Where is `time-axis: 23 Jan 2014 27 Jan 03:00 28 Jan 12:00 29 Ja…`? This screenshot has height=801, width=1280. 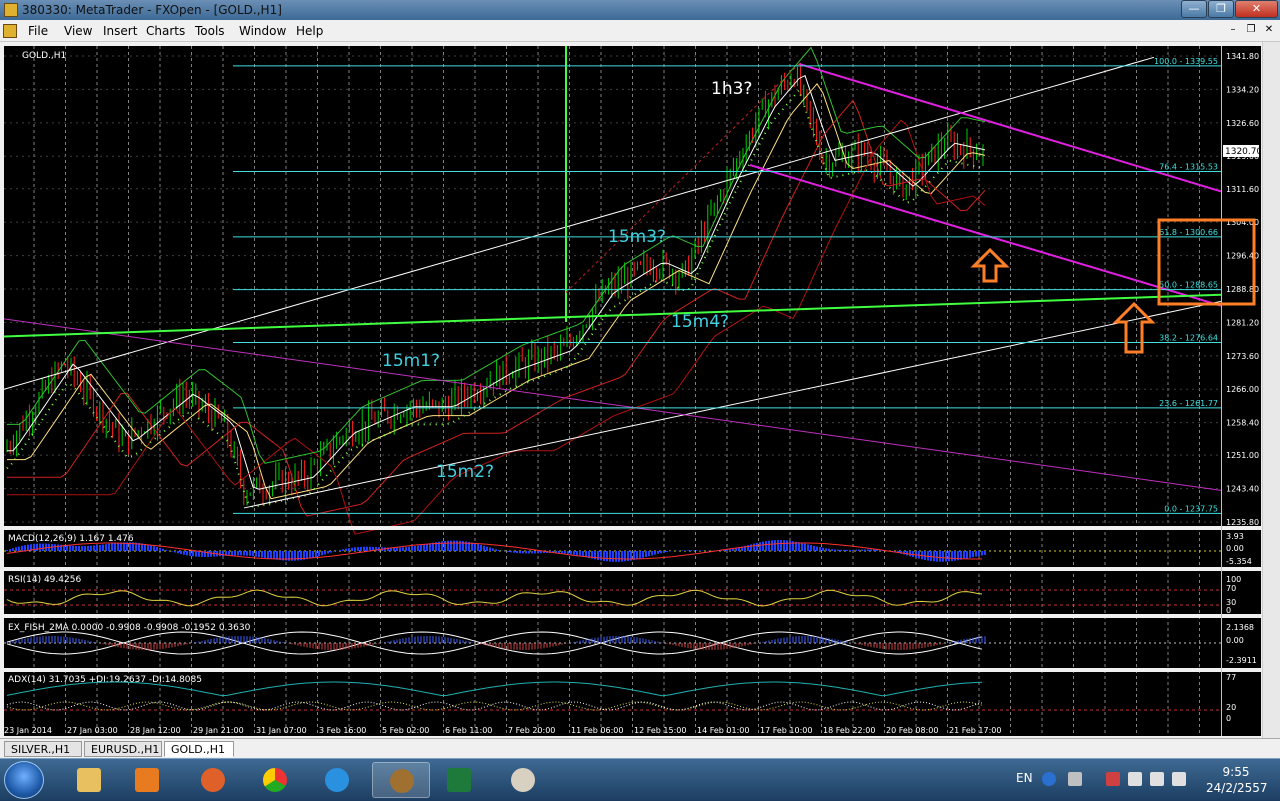 time-axis: 23 Jan 2014 27 Jan 03:00 28 Jan 12:00 29 Ja… is located at coordinates (502, 730).